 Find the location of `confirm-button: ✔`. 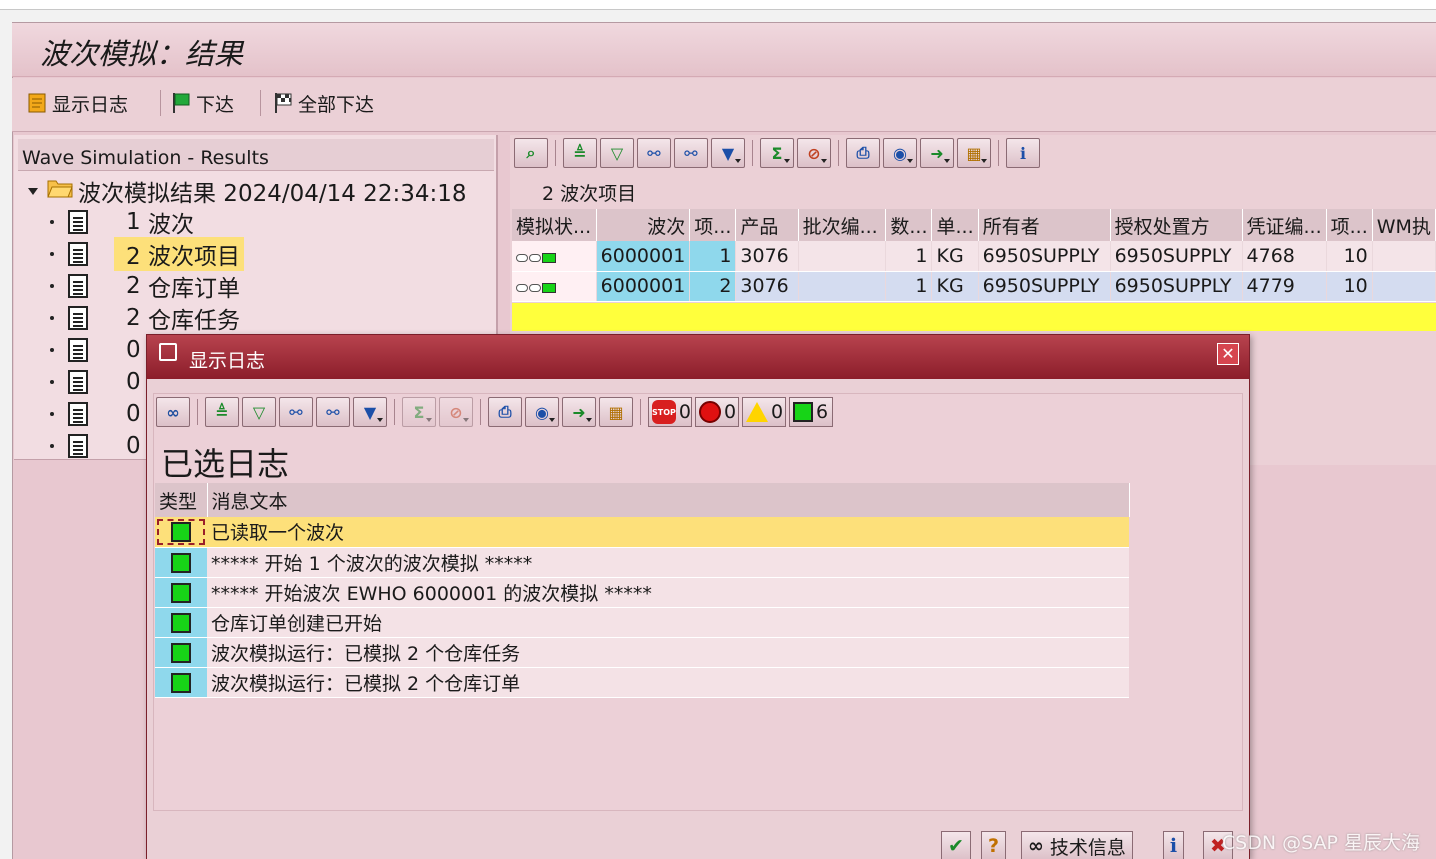

confirm-button: ✔ is located at coordinates (956, 845).